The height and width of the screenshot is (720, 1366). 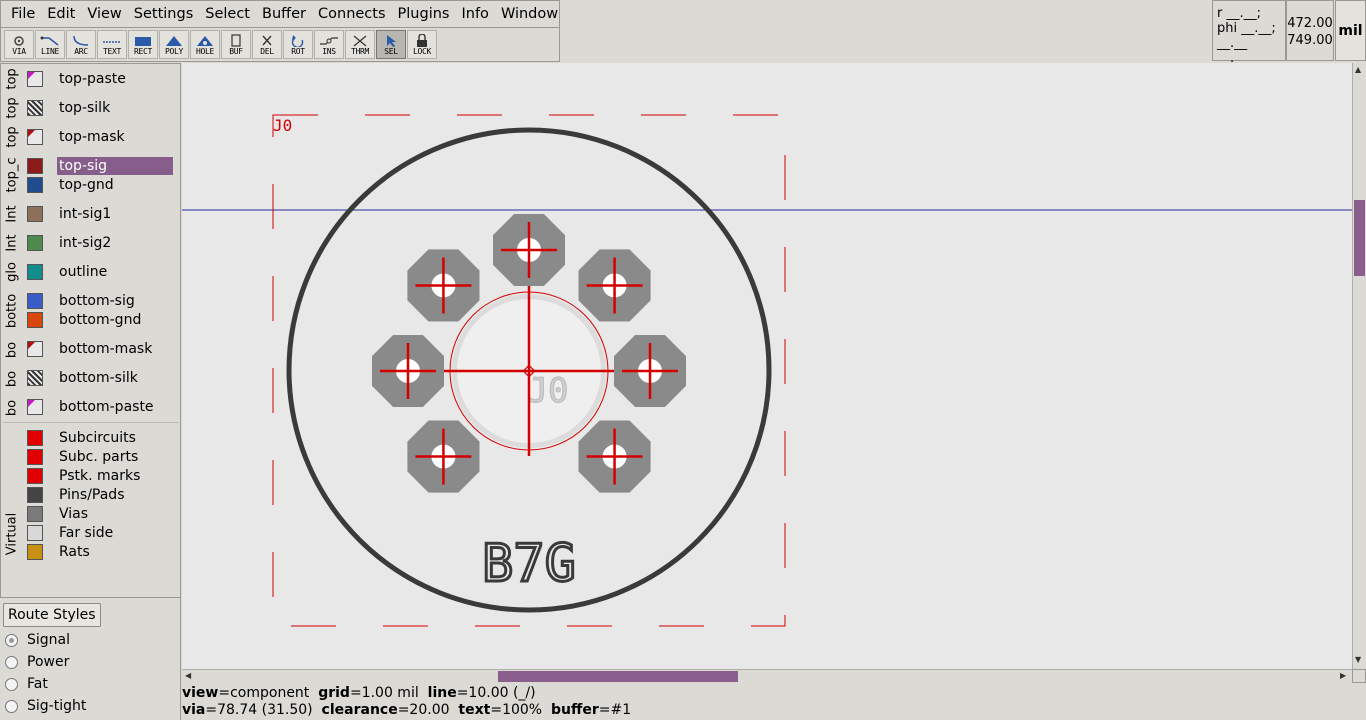 What do you see at coordinates (61, 14) in the screenshot?
I see `menu-edit: Edit` at bounding box center [61, 14].